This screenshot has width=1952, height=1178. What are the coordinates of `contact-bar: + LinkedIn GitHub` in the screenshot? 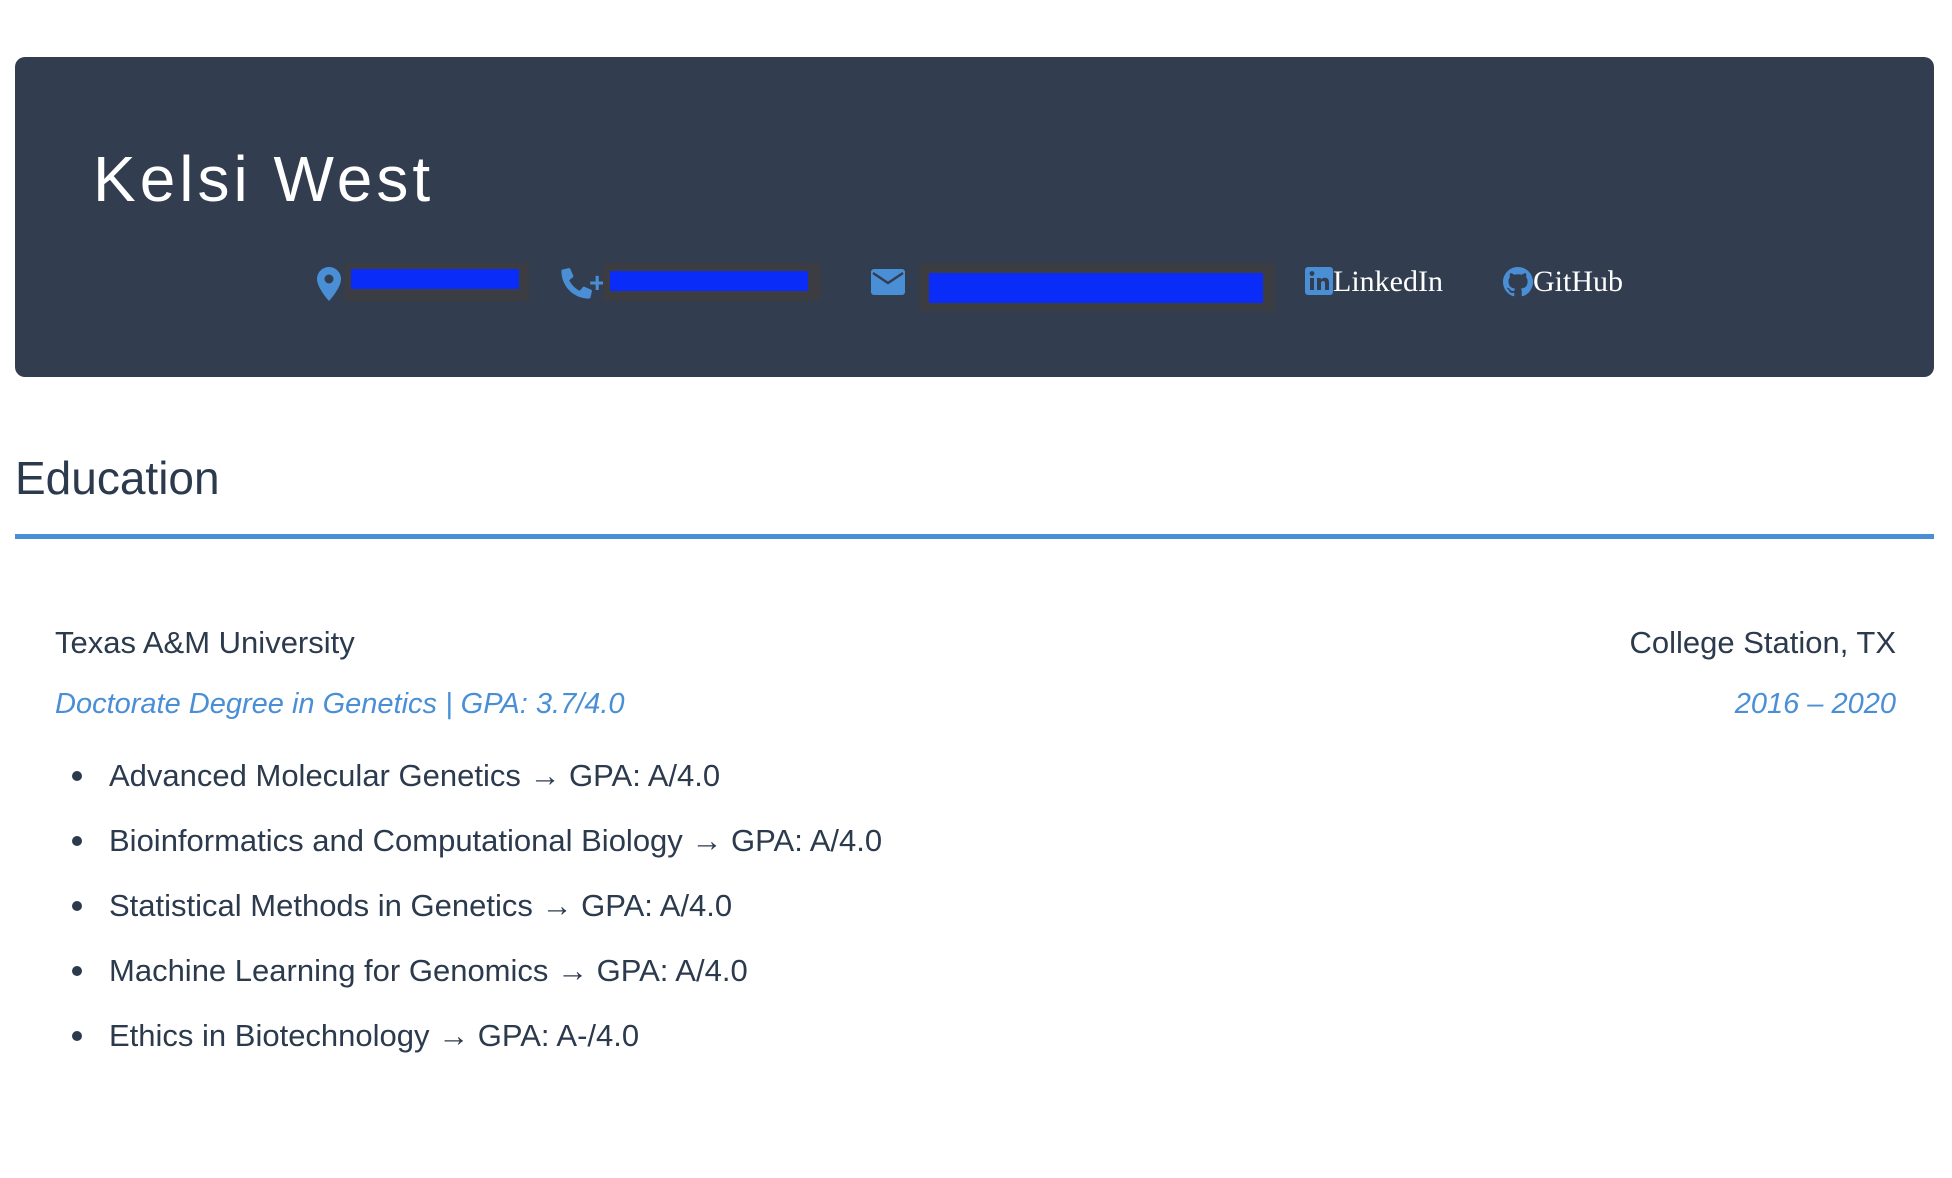 It's located at (974, 279).